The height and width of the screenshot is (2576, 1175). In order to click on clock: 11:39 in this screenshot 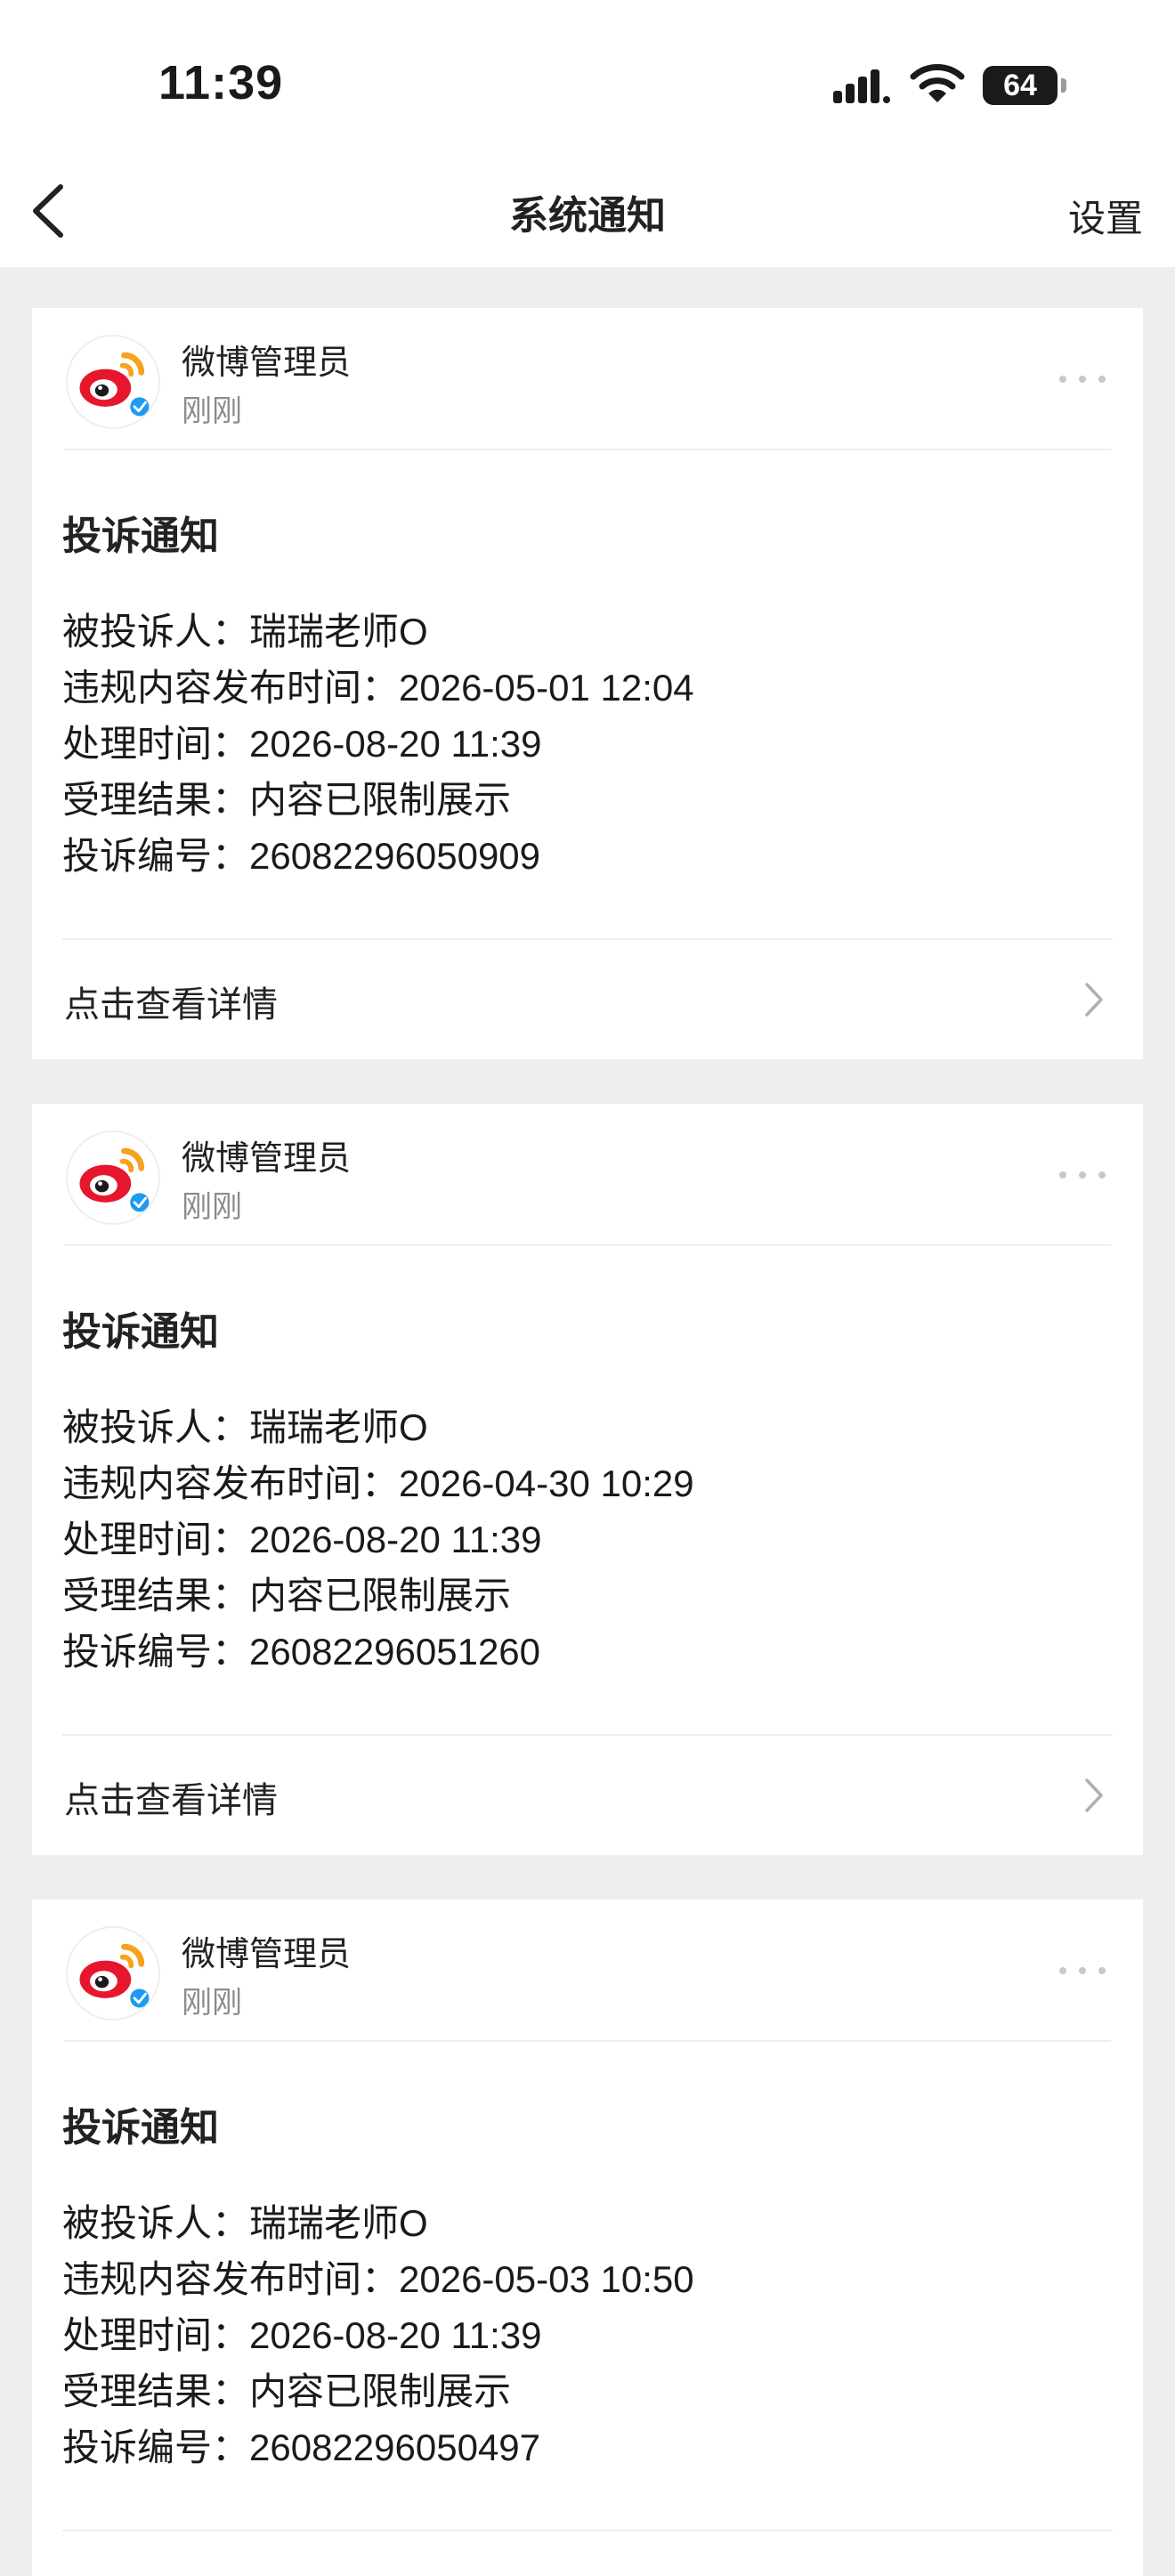, I will do `click(221, 83)`.